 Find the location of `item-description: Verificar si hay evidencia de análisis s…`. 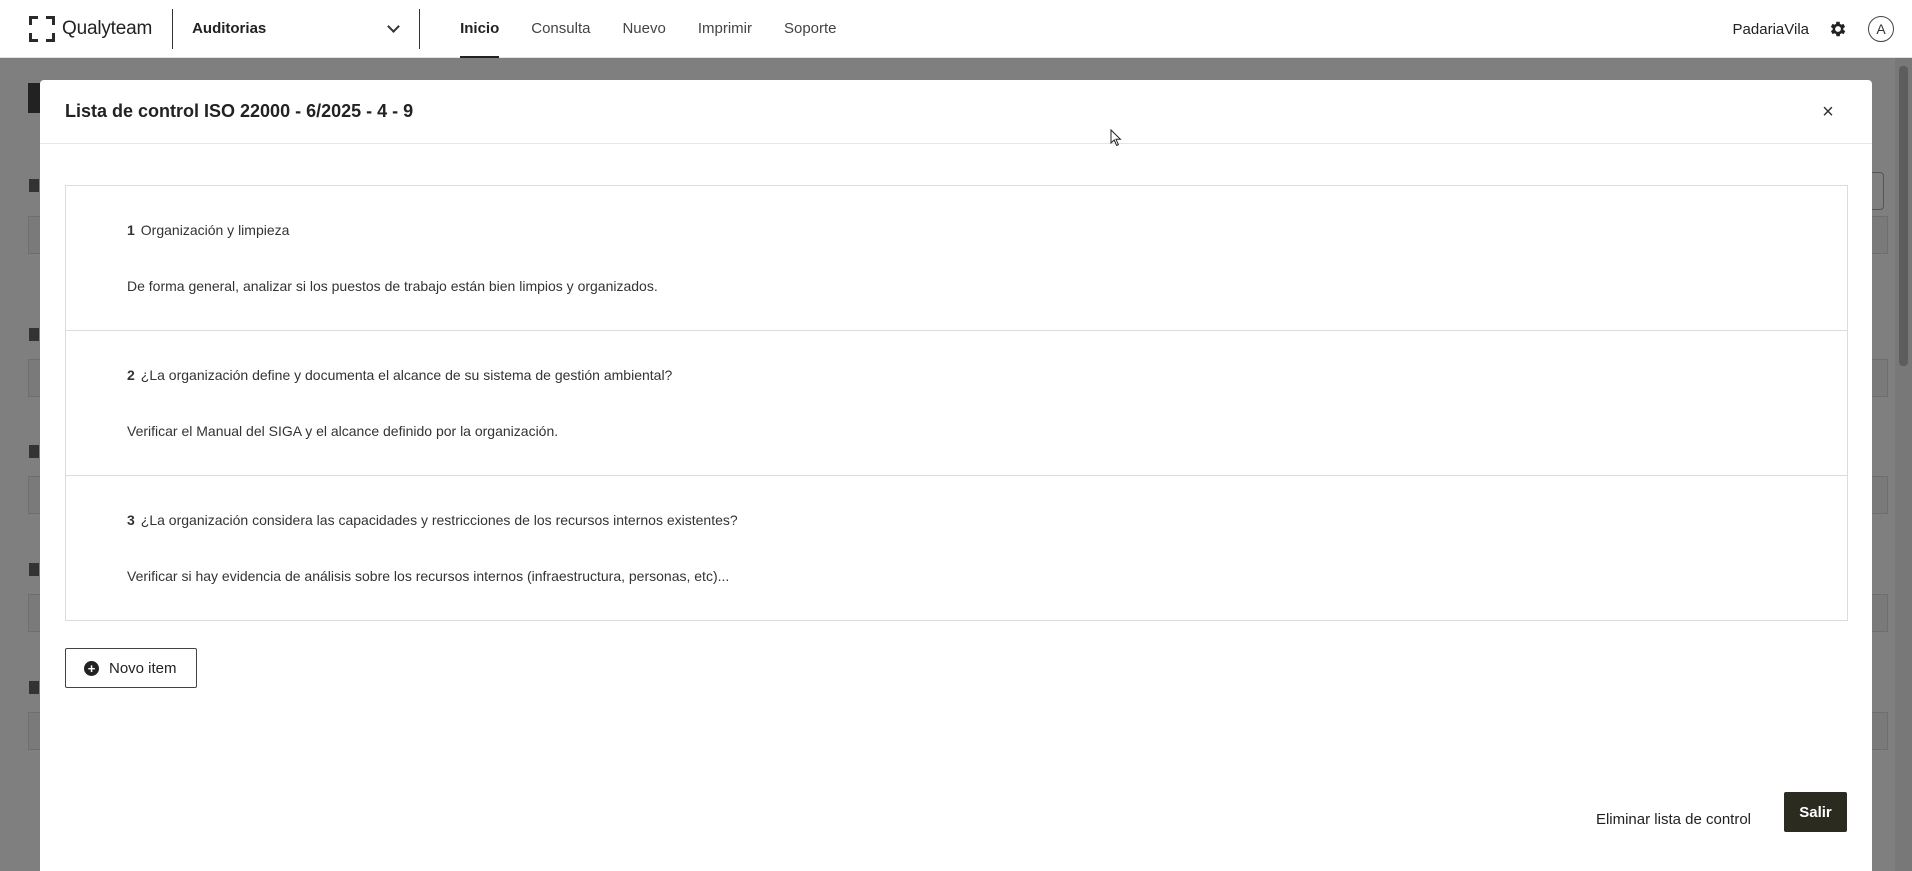

item-description: Verificar si hay evidencia de análisis s… is located at coordinates (428, 576).